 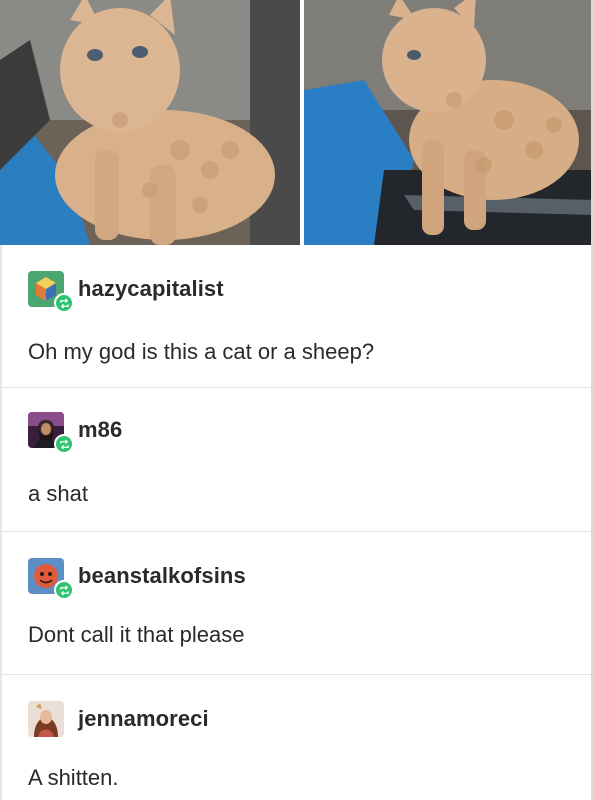 I want to click on username: m86, so click(x=100, y=430).